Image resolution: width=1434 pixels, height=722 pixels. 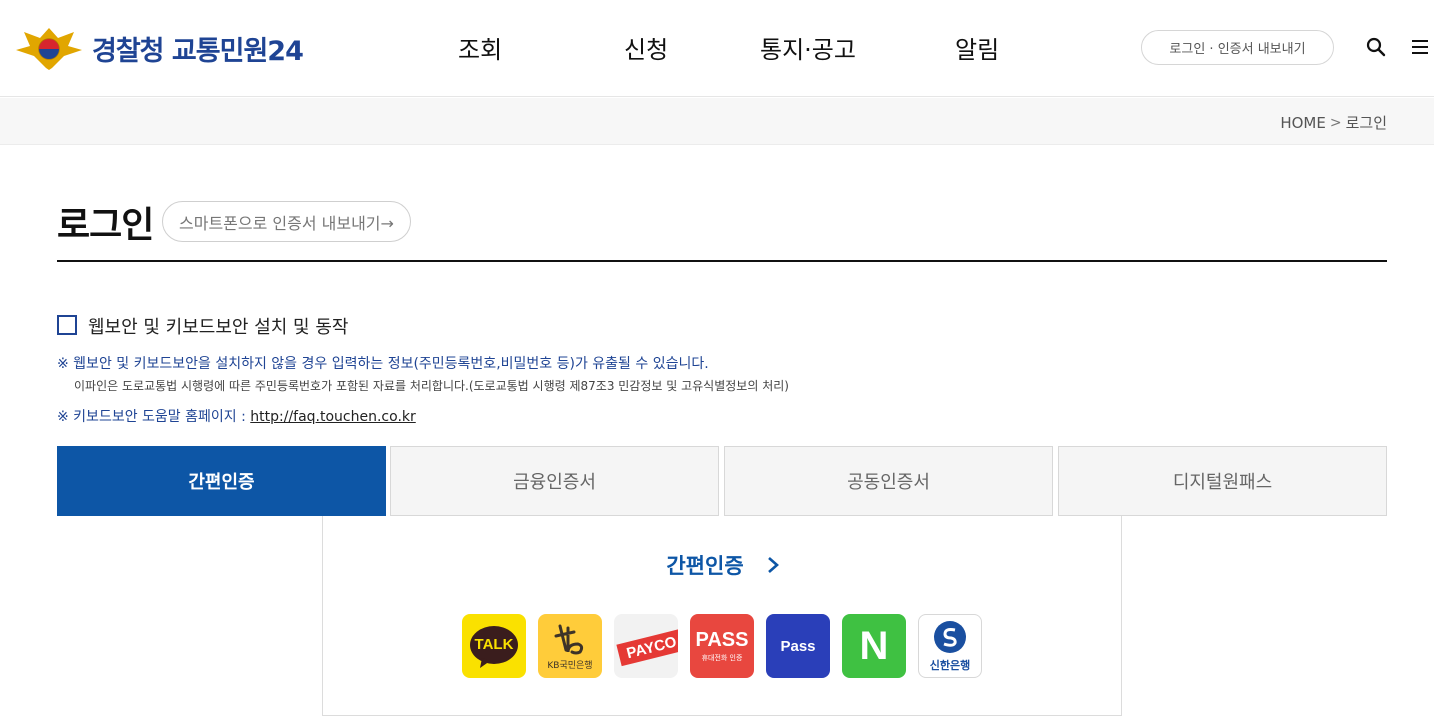 What do you see at coordinates (286, 221) in the screenshot?
I see `export-certificate-button: 스마트폰으로 인증서 내보내기→` at bounding box center [286, 221].